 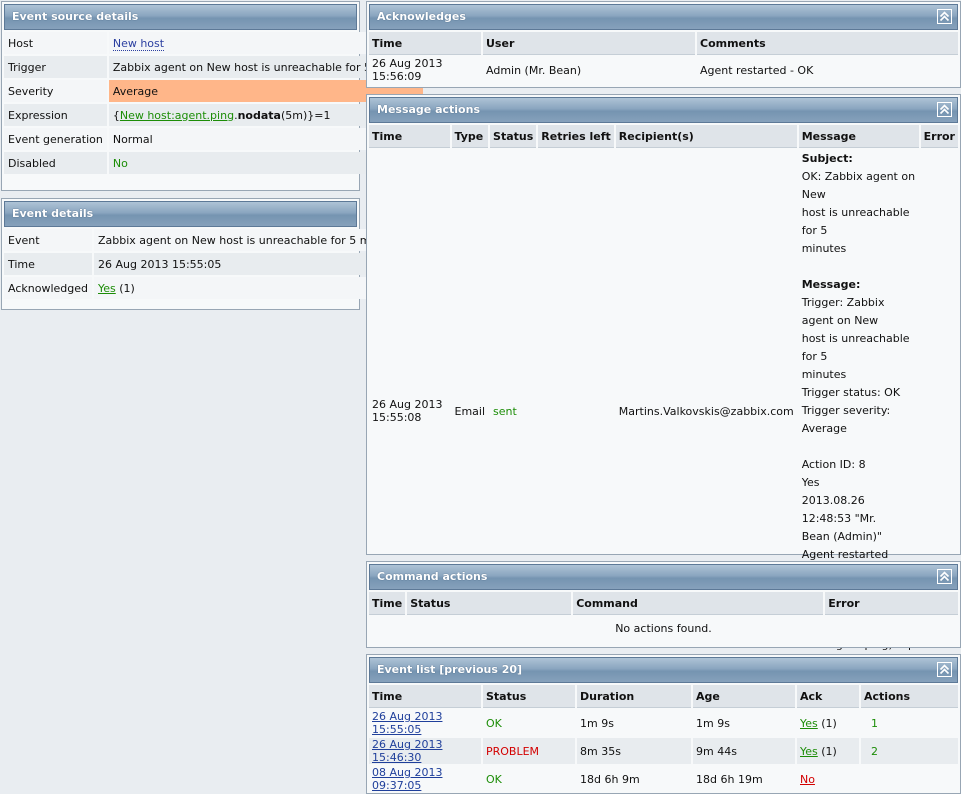 What do you see at coordinates (53, 213) in the screenshot?
I see `event-details-title: Event details` at bounding box center [53, 213].